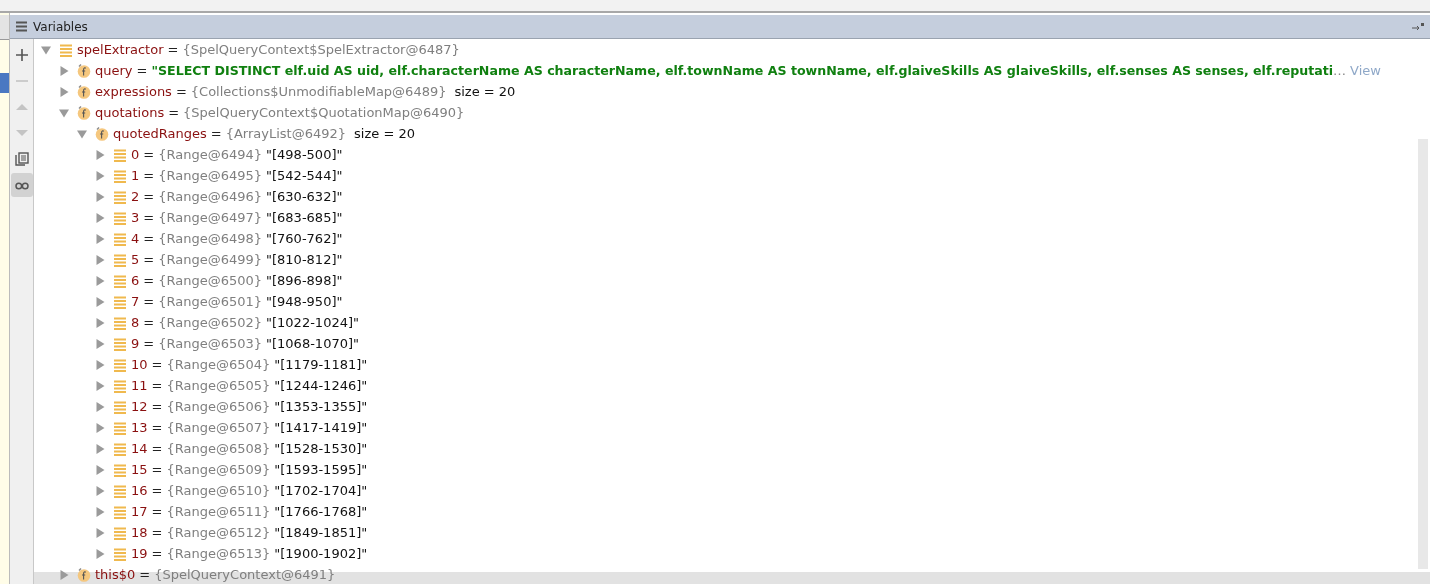 This screenshot has width=1430, height=584. What do you see at coordinates (21, 185) in the screenshot?
I see `toolbar-button` at bounding box center [21, 185].